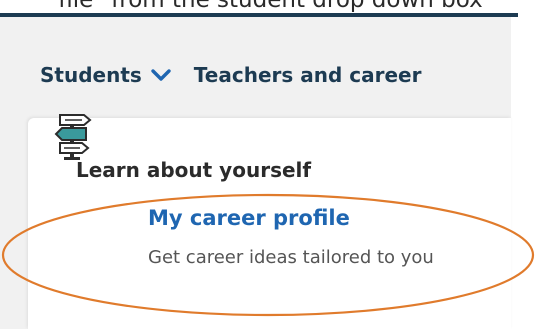 Image resolution: width=541 pixels, height=329 pixels. What do you see at coordinates (161, 75) in the screenshot?
I see `chevron-down-icon` at bounding box center [161, 75].